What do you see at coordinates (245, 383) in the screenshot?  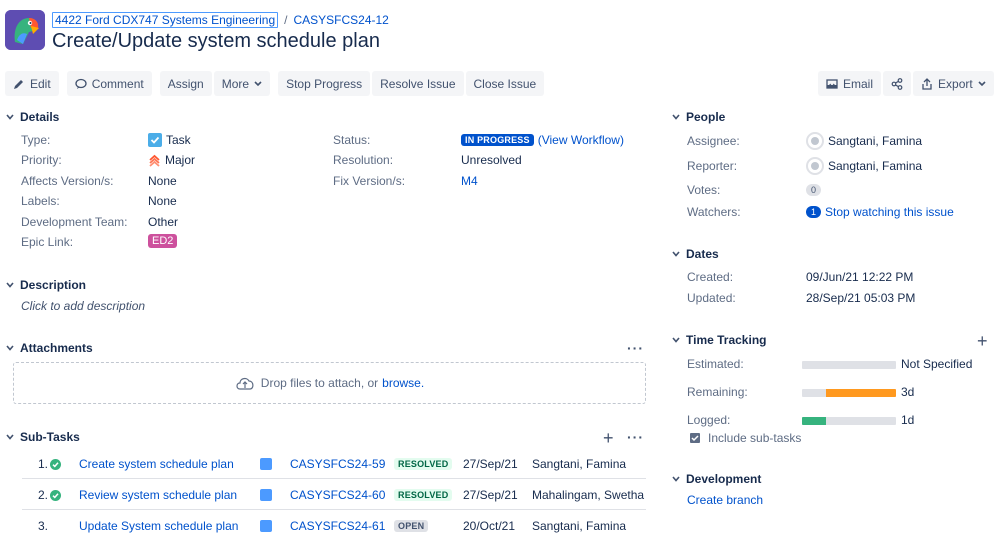 I see `cloud-upload-icon` at bounding box center [245, 383].